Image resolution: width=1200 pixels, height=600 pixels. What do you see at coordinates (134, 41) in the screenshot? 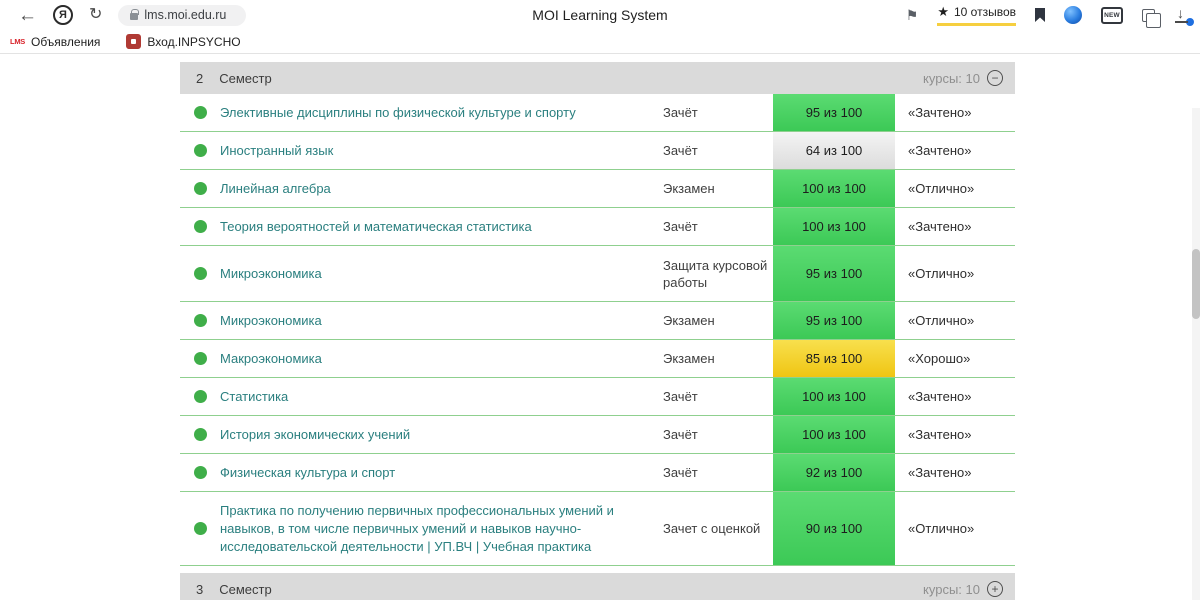
I see `inpsycho-favicon` at bounding box center [134, 41].